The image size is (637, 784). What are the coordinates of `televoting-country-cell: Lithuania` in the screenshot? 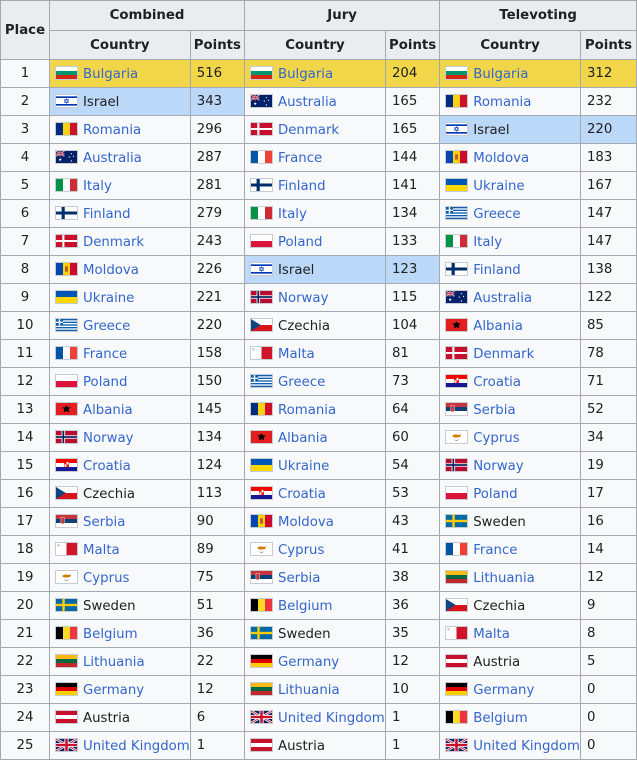 It's located at (510, 577).